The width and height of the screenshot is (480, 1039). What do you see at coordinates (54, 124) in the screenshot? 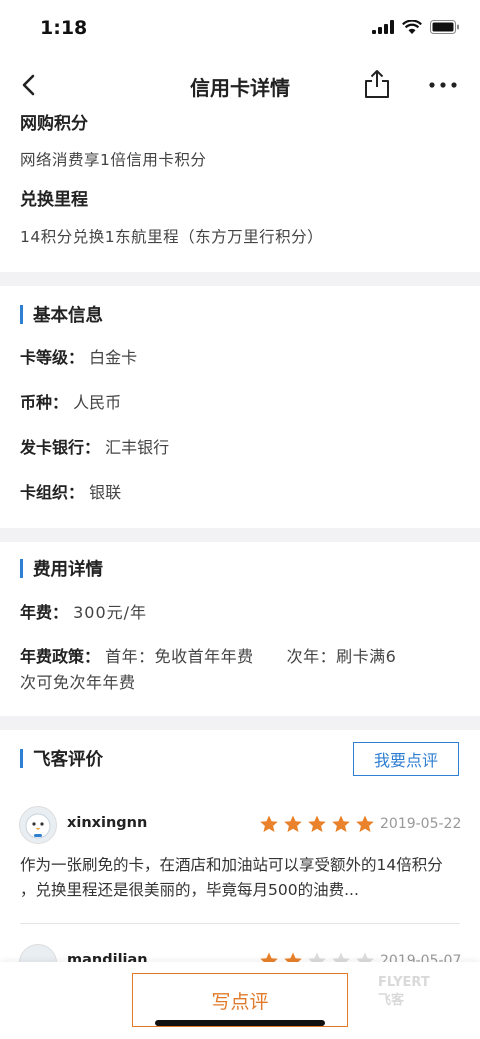
I see `online-points-title: 网购积分` at bounding box center [54, 124].